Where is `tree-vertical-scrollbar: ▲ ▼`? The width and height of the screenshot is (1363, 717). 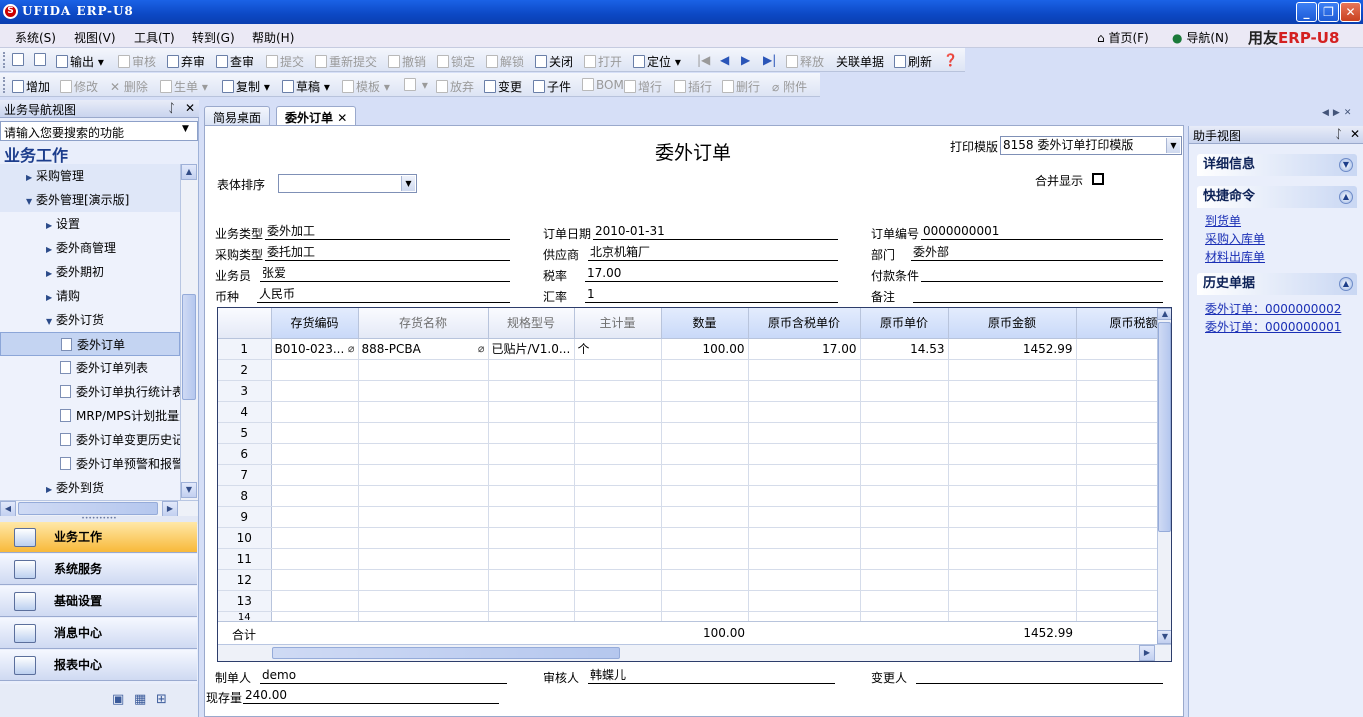 tree-vertical-scrollbar: ▲ ▼ is located at coordinates (189, 332).